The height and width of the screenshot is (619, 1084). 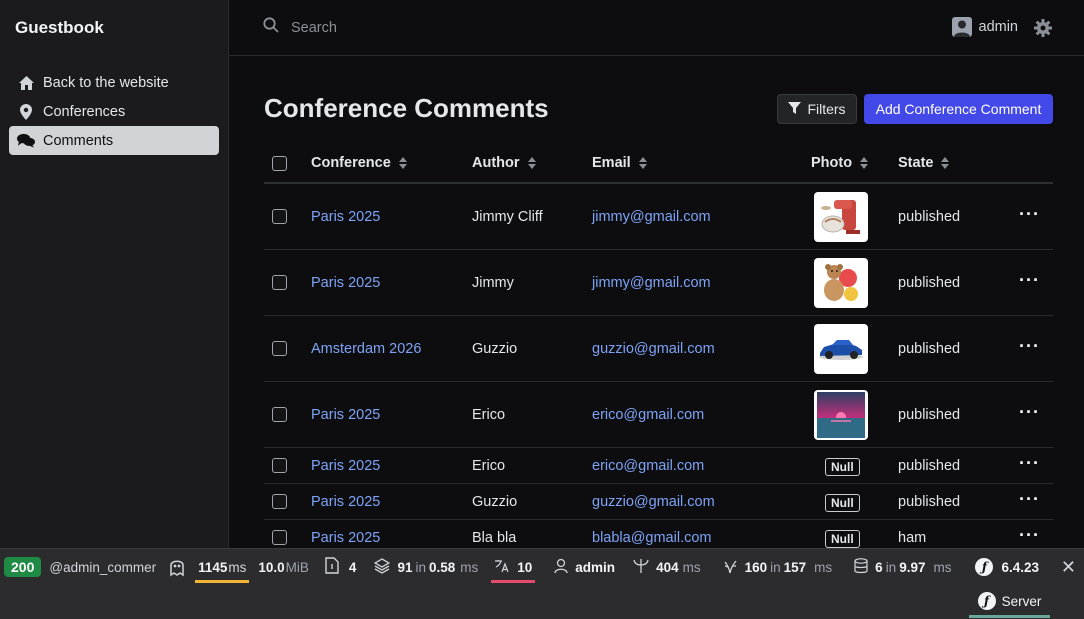 I want to click on user-menu: admin, so click(x=984, y=27).